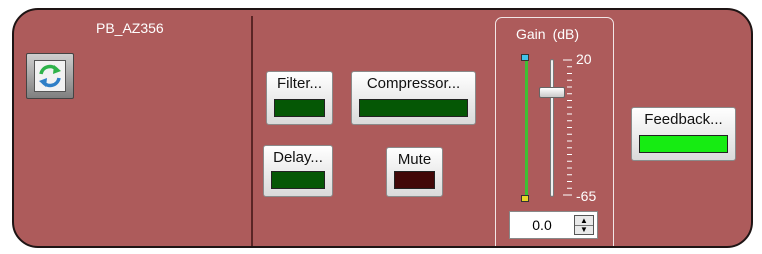  What do you see at coordinates (299, 108) in the screenshot?
I see `filter-status-led` at bounding box center [299, 108].